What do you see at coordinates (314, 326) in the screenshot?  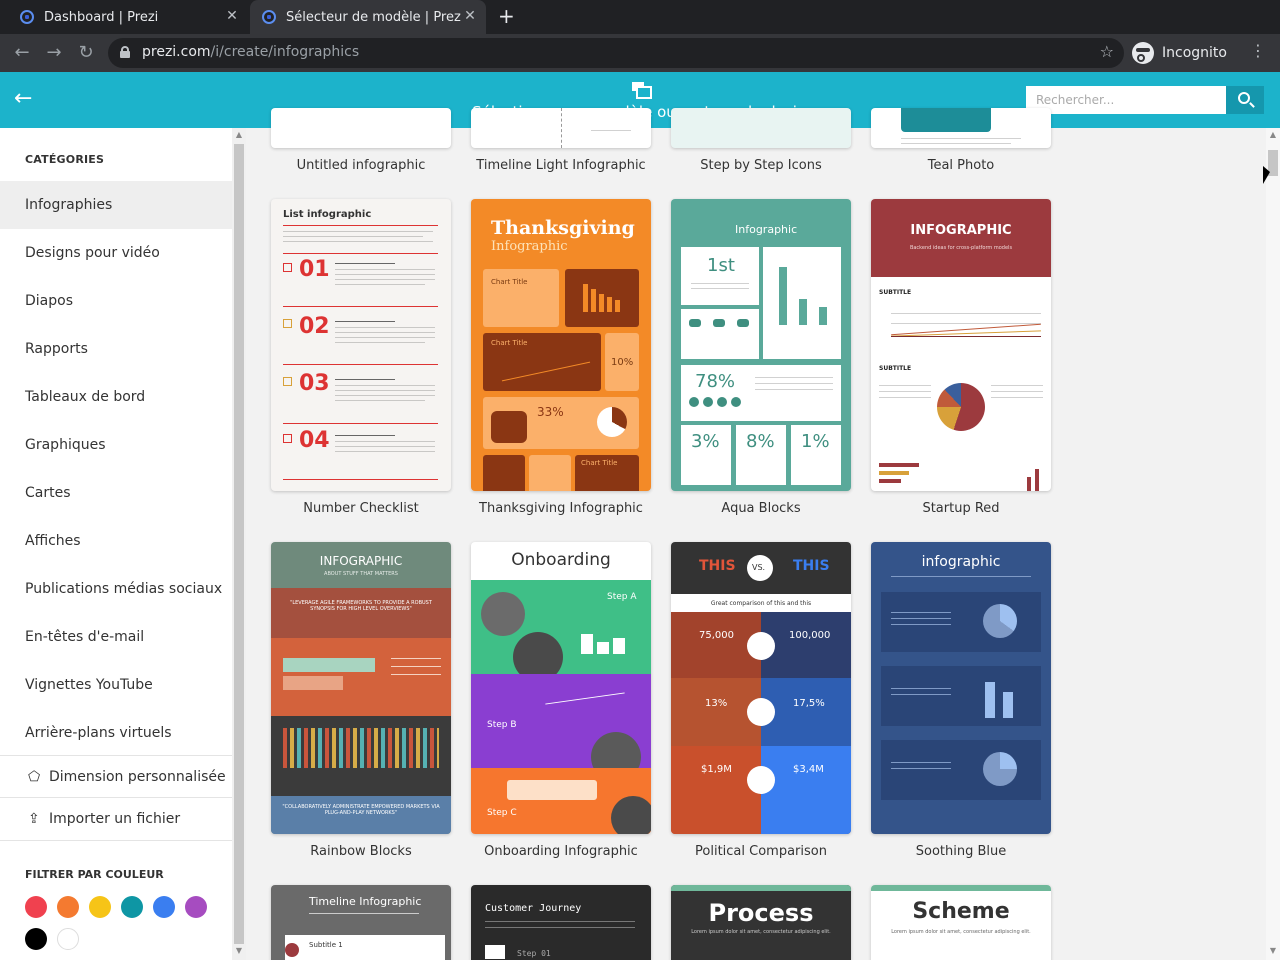 I see `thumb-number: 02` at bounding box center [314, 326].